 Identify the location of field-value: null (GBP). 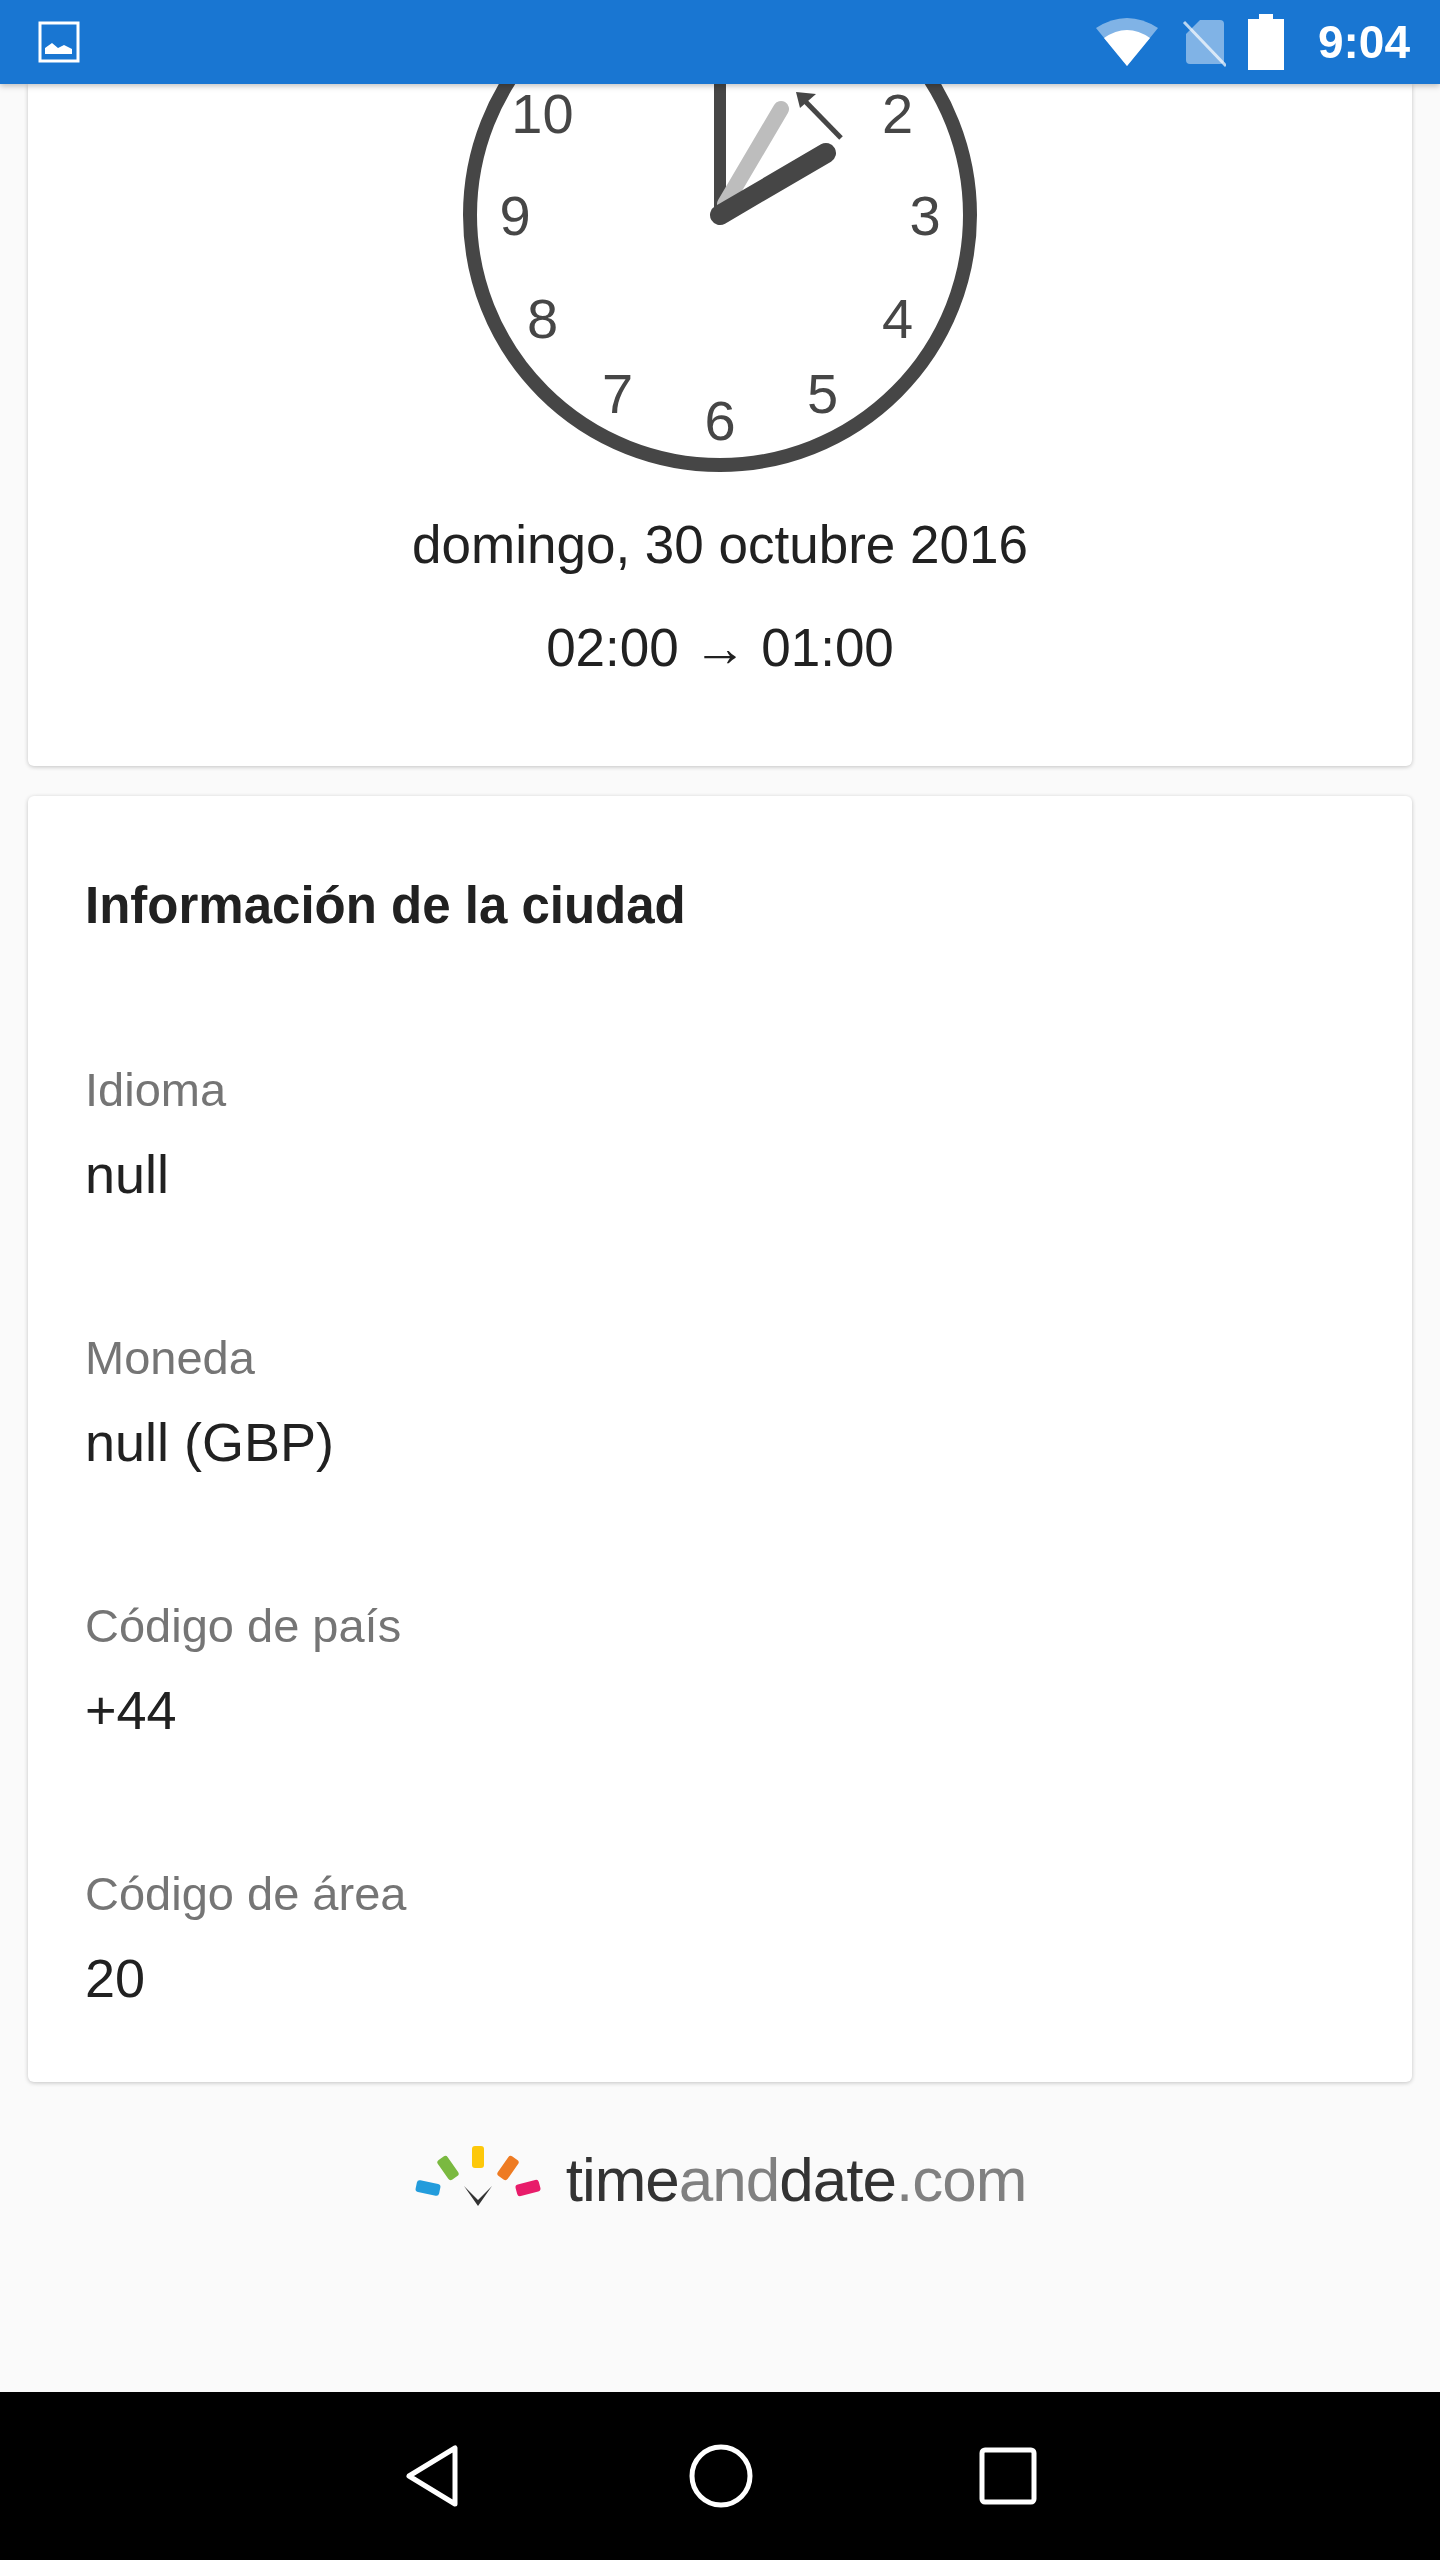
(210, 1442).